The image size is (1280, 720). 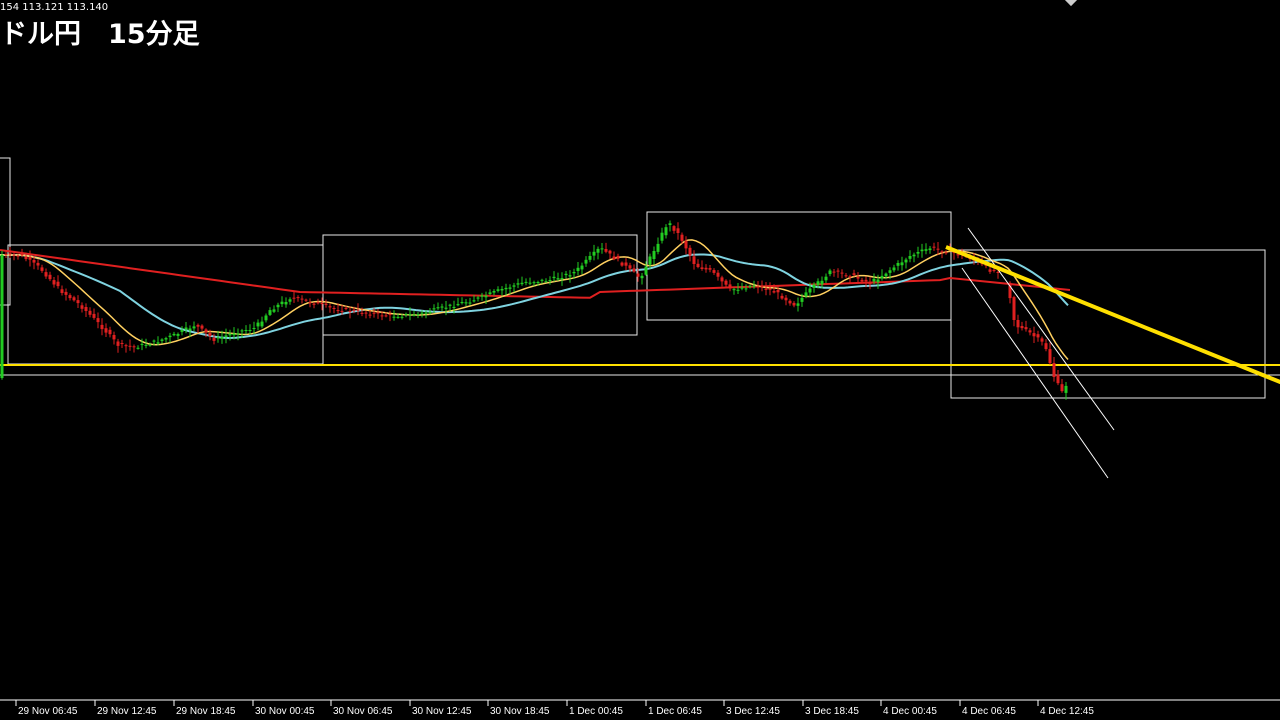 What do you see at coordinates (285, 711) in the screenshot?
I see `x-tick-label: 30 Nov 00:45` at bounding box center [285, 711].